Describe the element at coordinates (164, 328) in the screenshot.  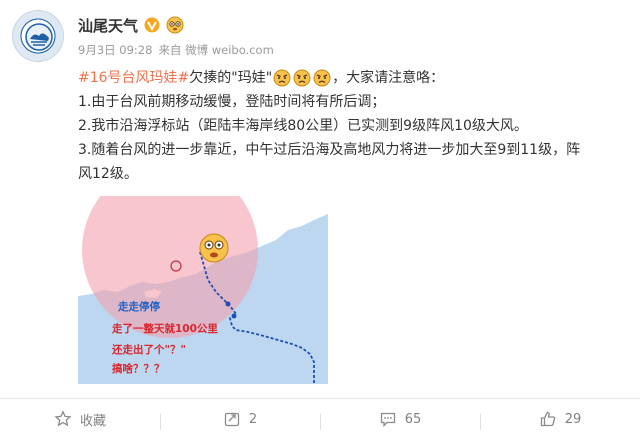
I see `annotation-2: 走了一整天就100公里` at that location.